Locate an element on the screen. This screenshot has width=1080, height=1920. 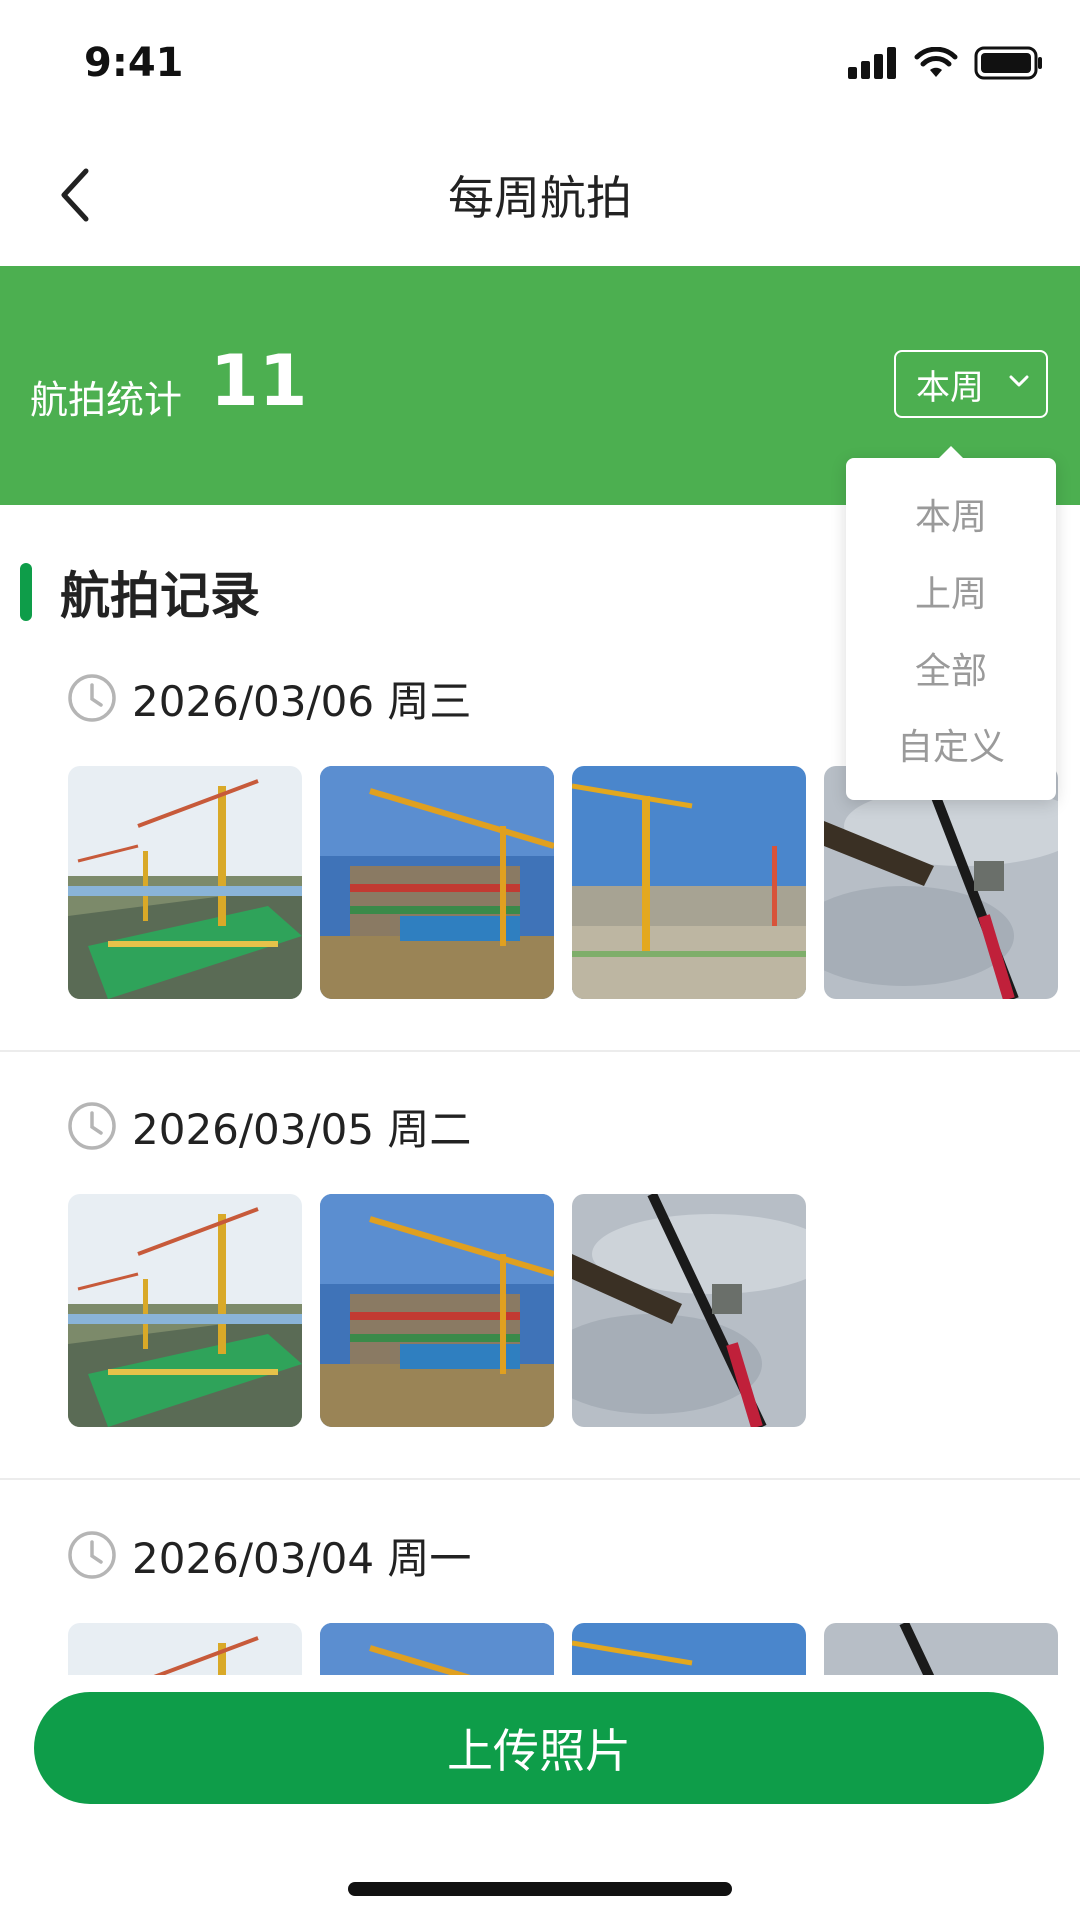
record-date-row: 2026/03/04 周一 is located at coordinates (268, 1555).